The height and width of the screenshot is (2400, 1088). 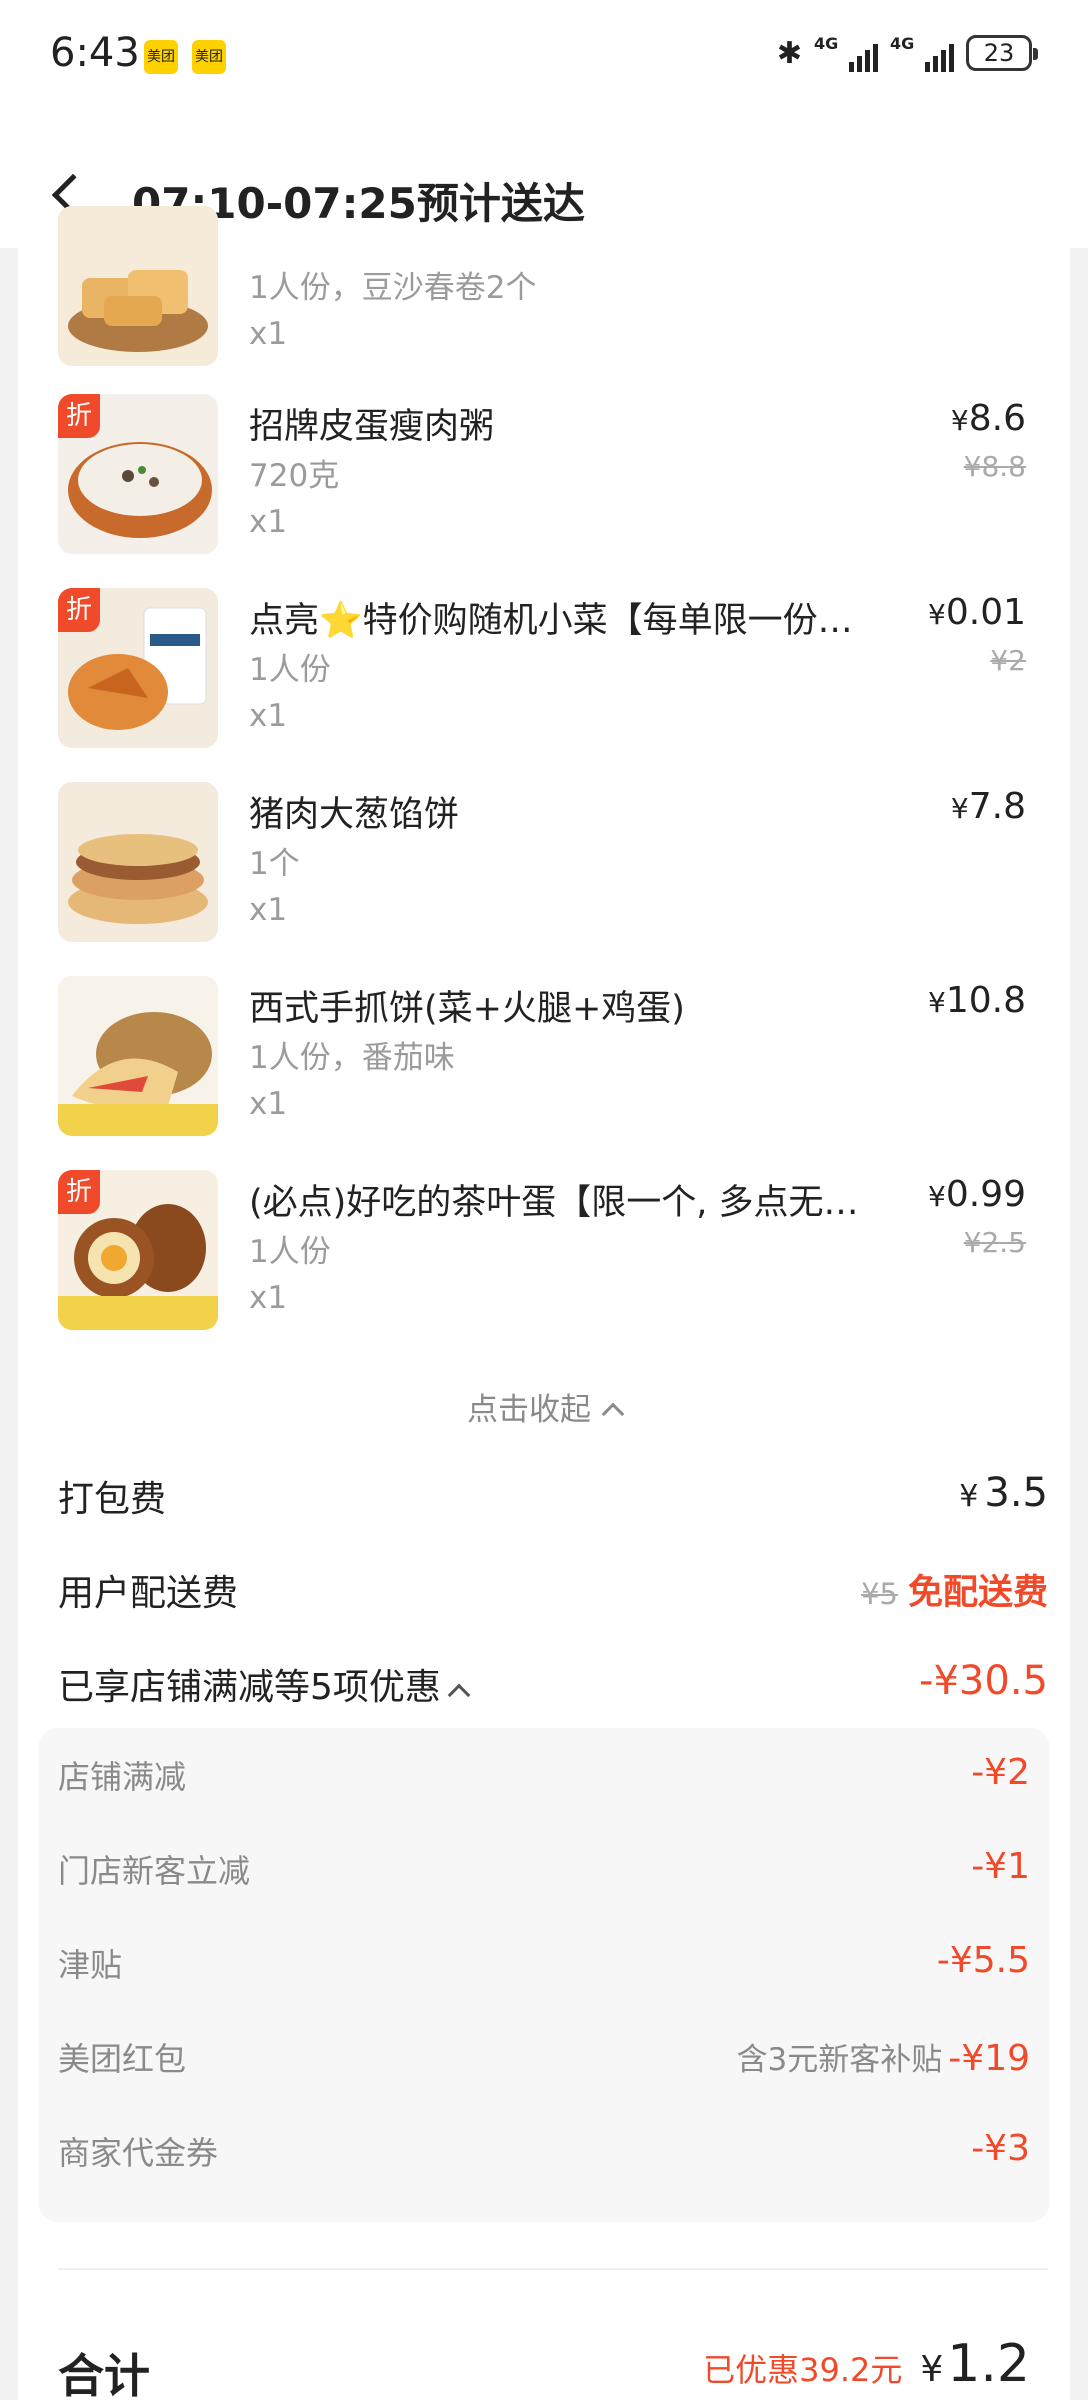 What do you see at coordinates (138, 474) in the screenshot?
I see `item-thumbnail-congee: 折` at bounding box center [138, 474].